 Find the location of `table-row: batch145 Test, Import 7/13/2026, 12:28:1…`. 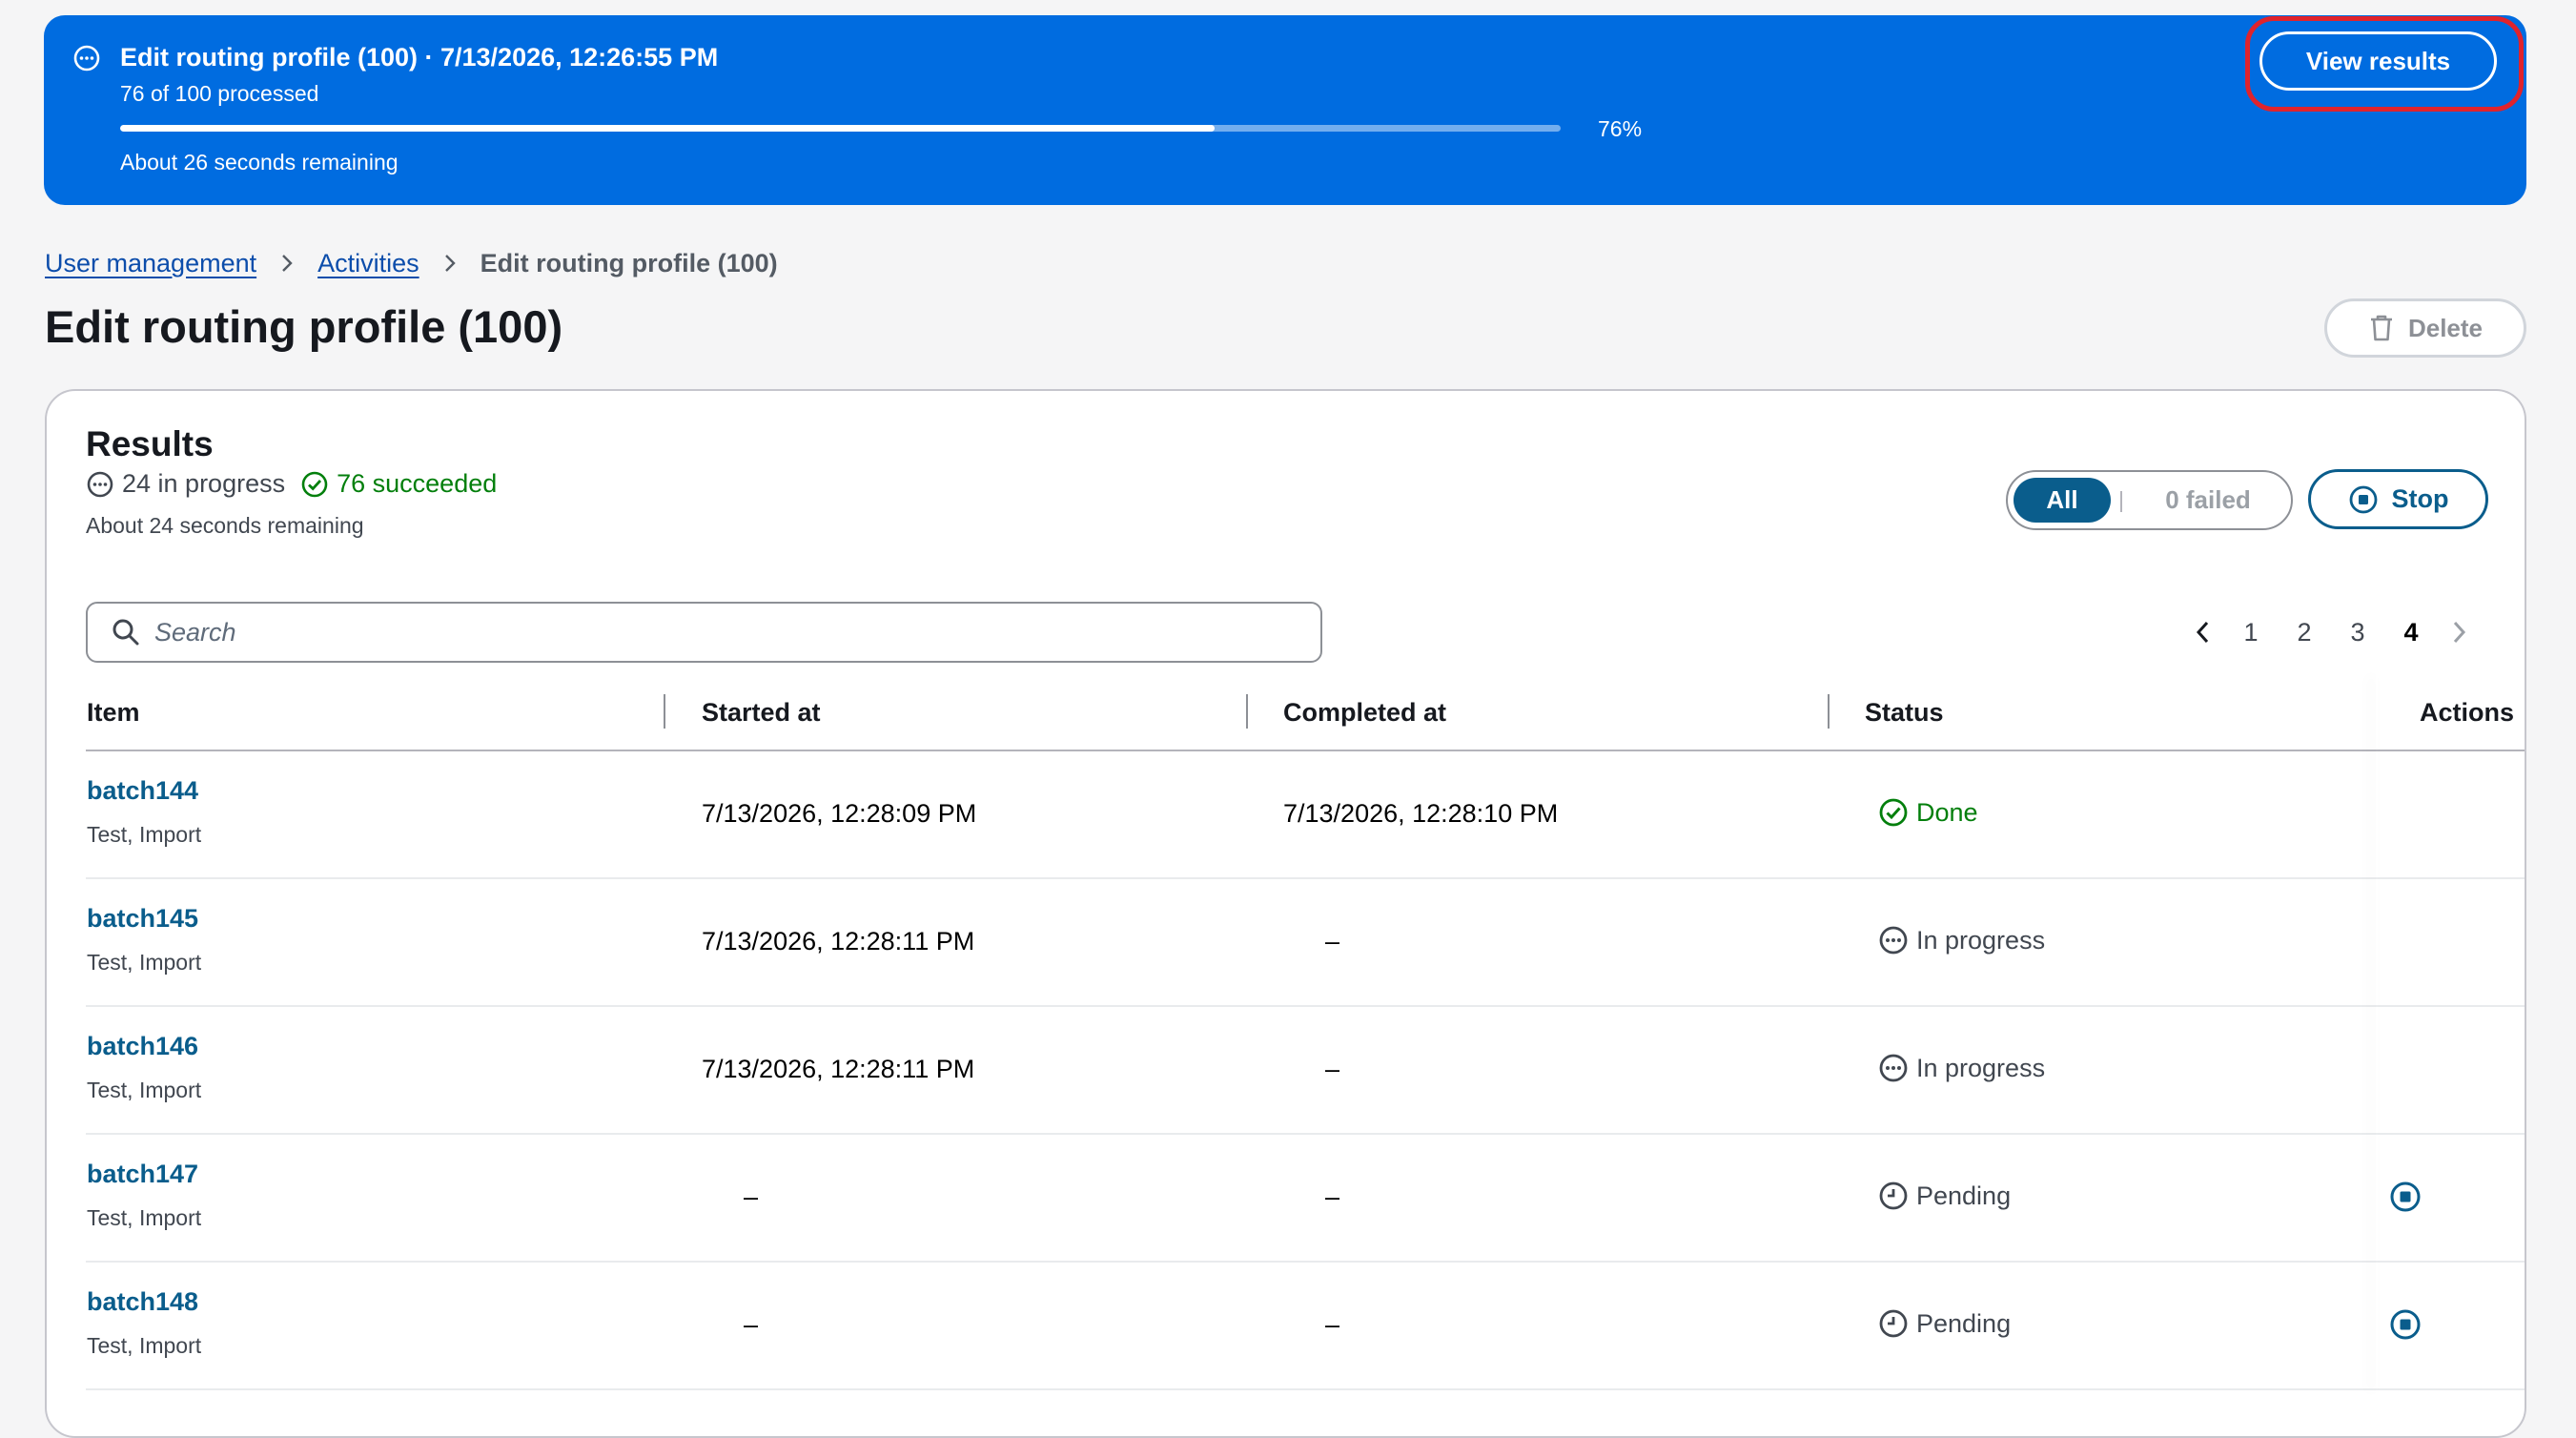

table-row: batch145 Test, Import 7/13/2026, 12:28:1… is located at coordinates (1305, 943).